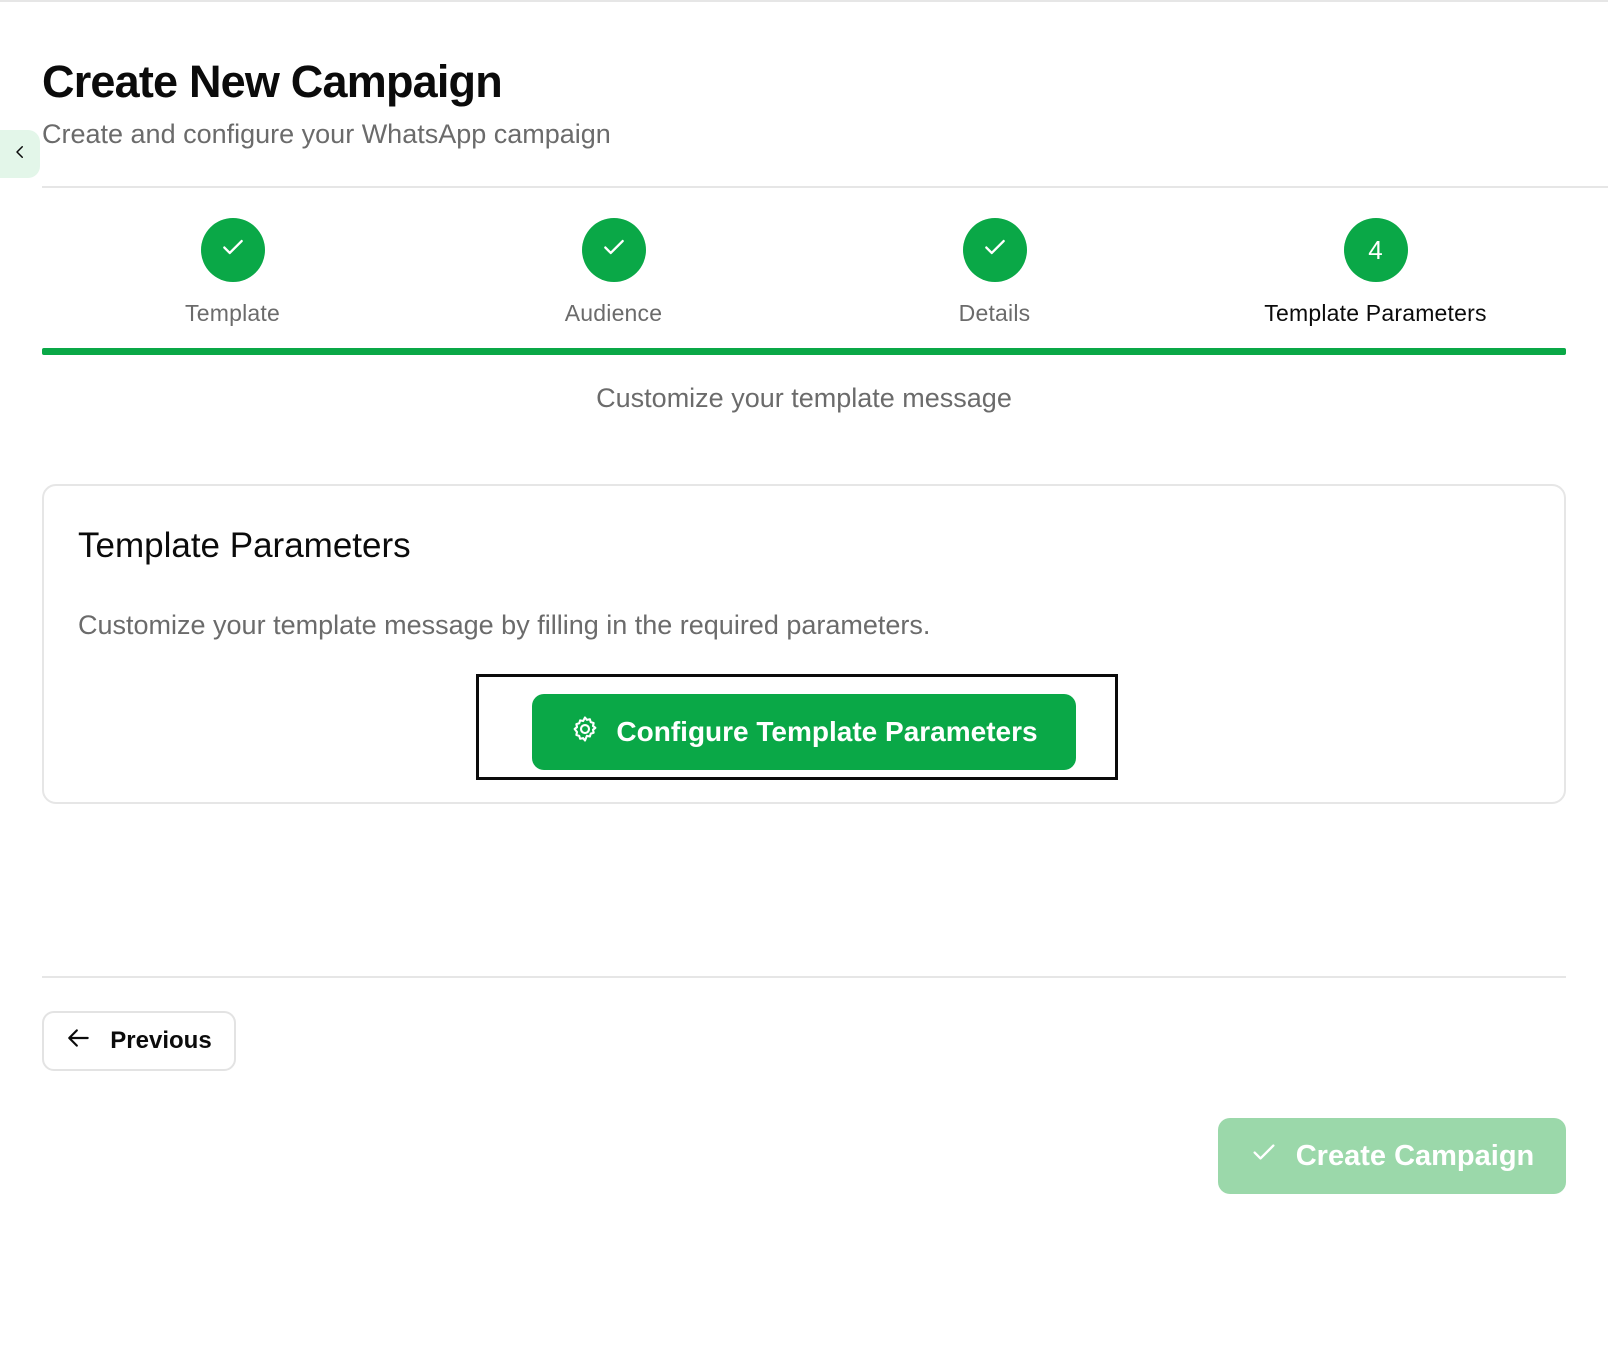  What do you see at coordinates (1415, 1155) in the screenshot?
I see `create-campaign-label: Create Campaign` at bounding box center [1415, 1155].